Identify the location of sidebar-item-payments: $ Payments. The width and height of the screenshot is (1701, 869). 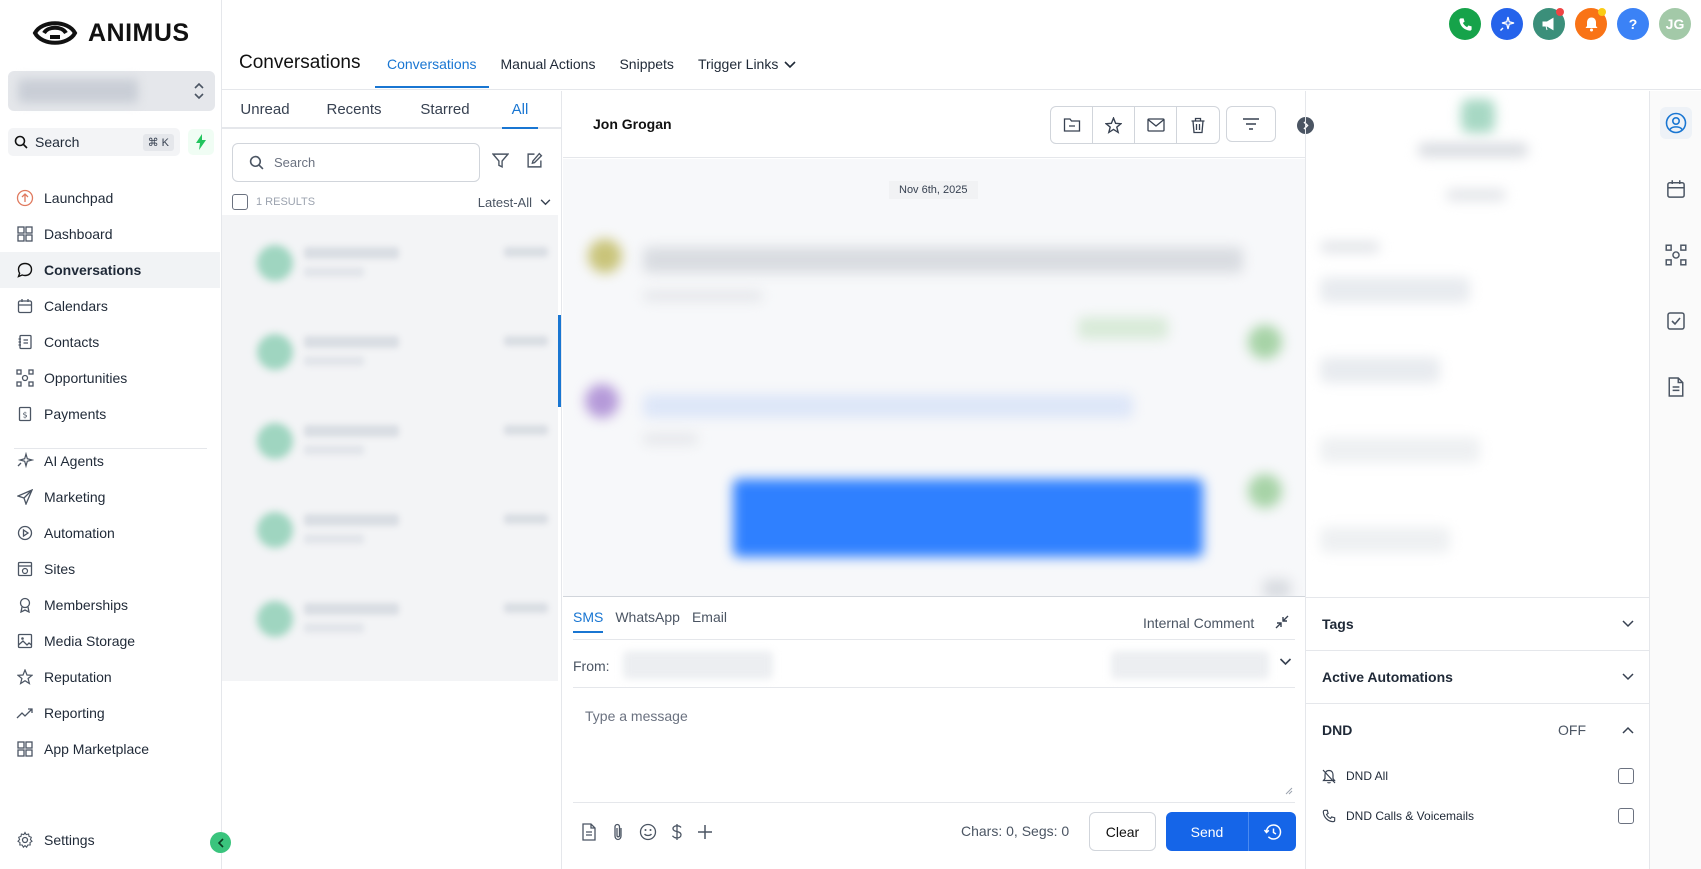
(111, 414).